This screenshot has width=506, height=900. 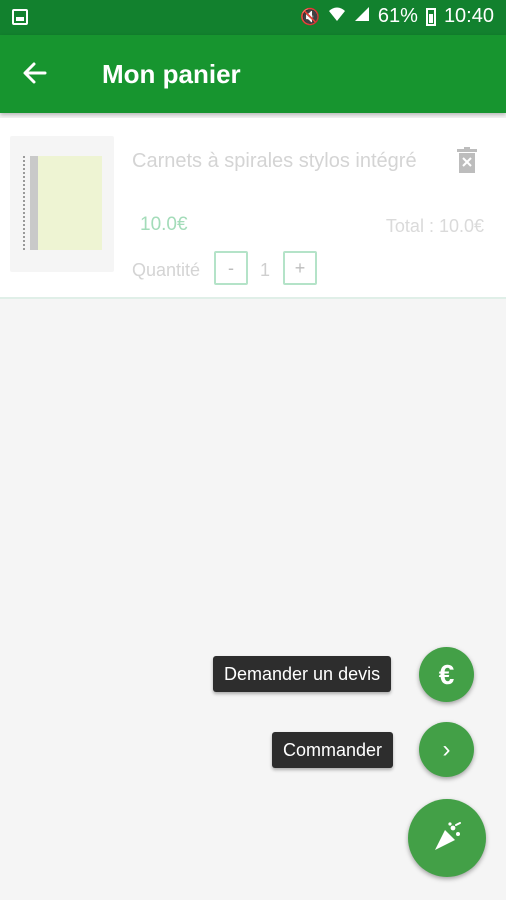 I want to click on quantity-value: 1, so click(x=265, y=270).